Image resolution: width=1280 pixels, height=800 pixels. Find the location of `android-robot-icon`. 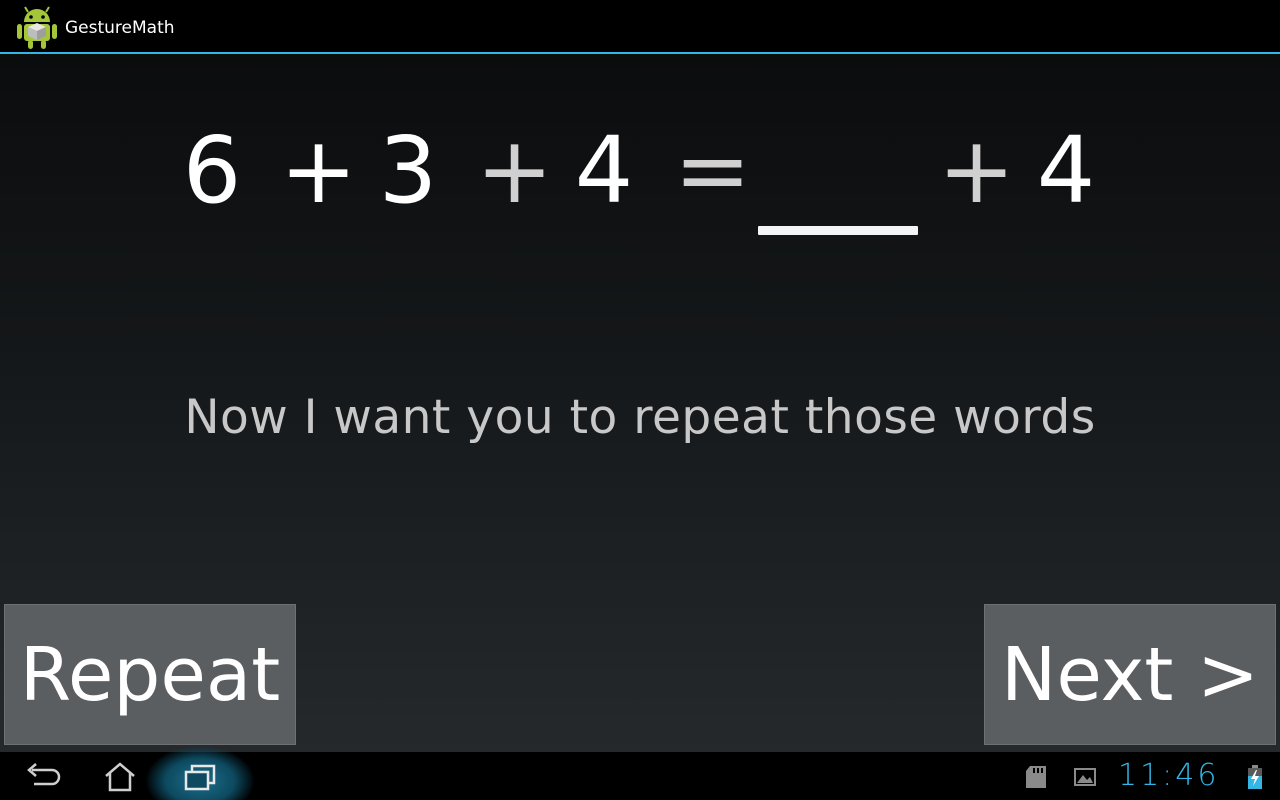

android-robot-icon is located at coordinates (37, 27).